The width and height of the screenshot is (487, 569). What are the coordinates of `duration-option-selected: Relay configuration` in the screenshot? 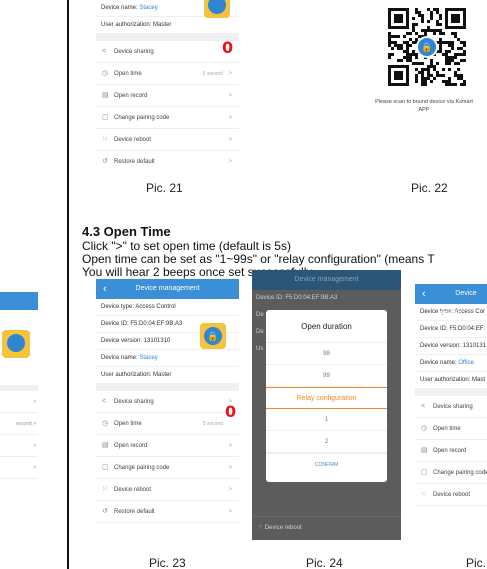 It's located at (326, 398).